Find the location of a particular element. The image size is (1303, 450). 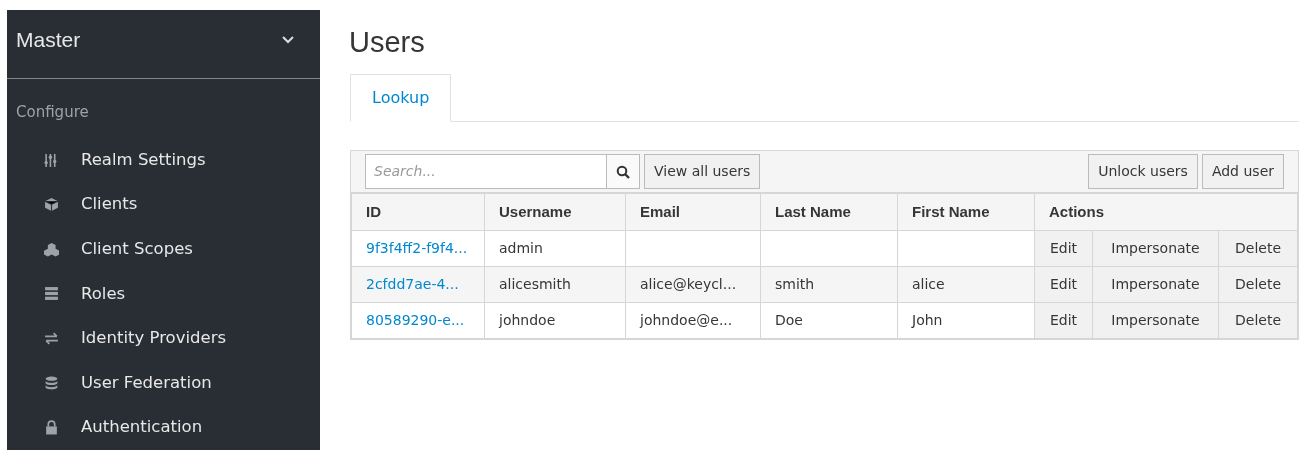

unlock-users-button: Unlock users is located at coordinates (1143, 171).